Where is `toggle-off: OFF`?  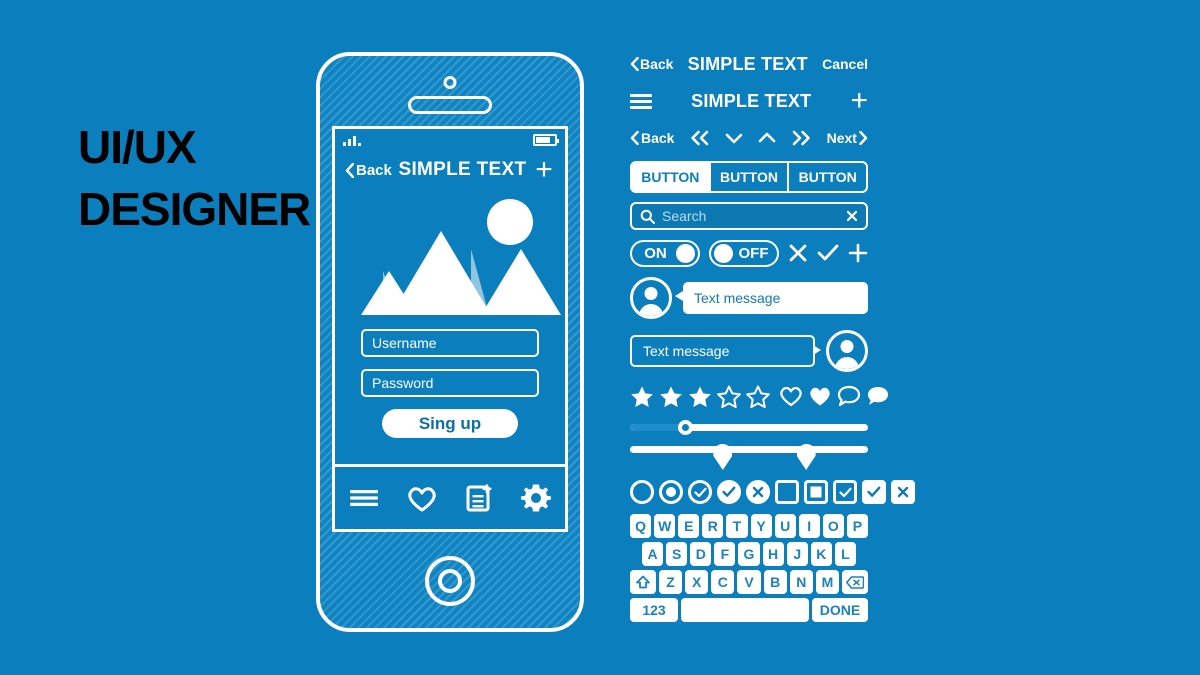
toggle-off: OFF is located at coordinates (744, 253).